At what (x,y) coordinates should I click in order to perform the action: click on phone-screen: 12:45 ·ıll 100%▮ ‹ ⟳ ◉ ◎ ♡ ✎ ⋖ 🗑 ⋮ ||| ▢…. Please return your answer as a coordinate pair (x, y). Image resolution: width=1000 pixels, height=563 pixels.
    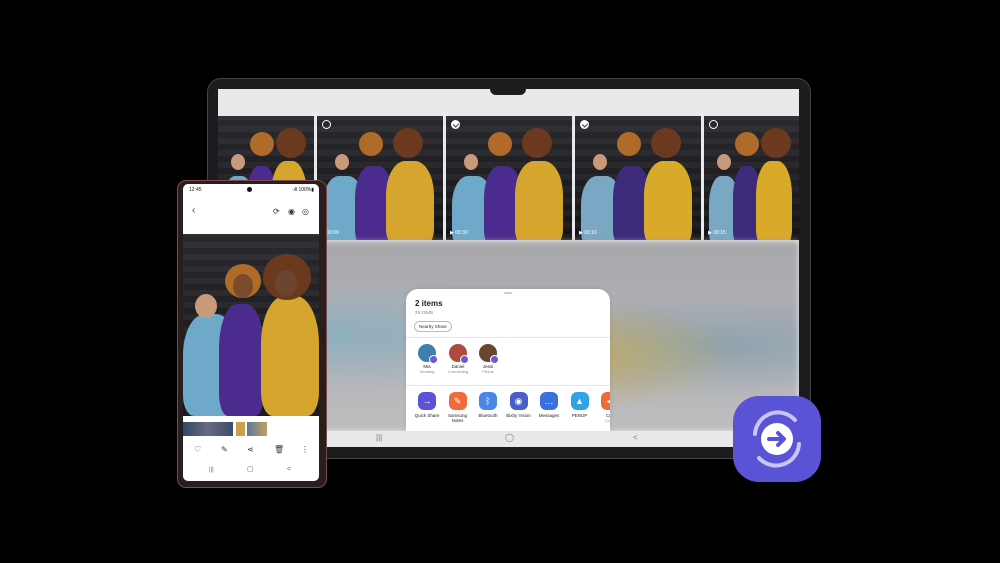
    Looking at the image, I should click on (251, 332).